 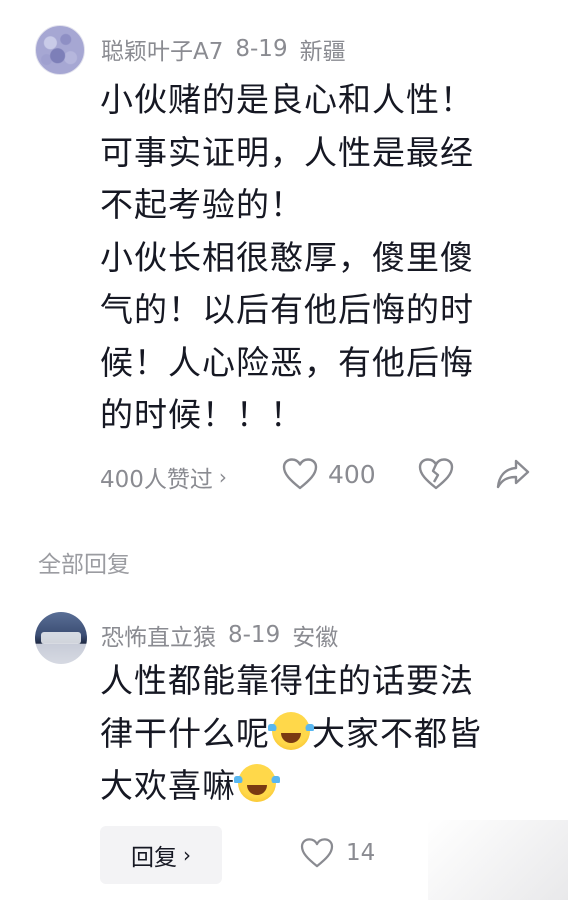 What do you see at coordinates (219, 635) in the screenshot?
I see `reply-meta: 恐怖直立猿 8-19 安徽` at bounding box center [219, 635].